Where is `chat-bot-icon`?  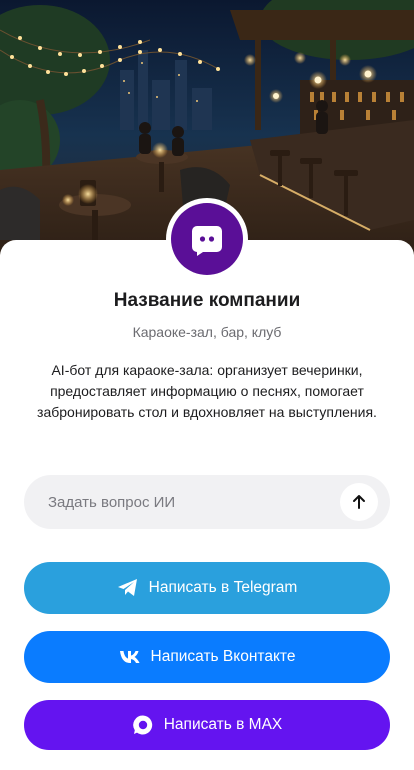 chat-bot-icon is located at coordinates (207, 239).